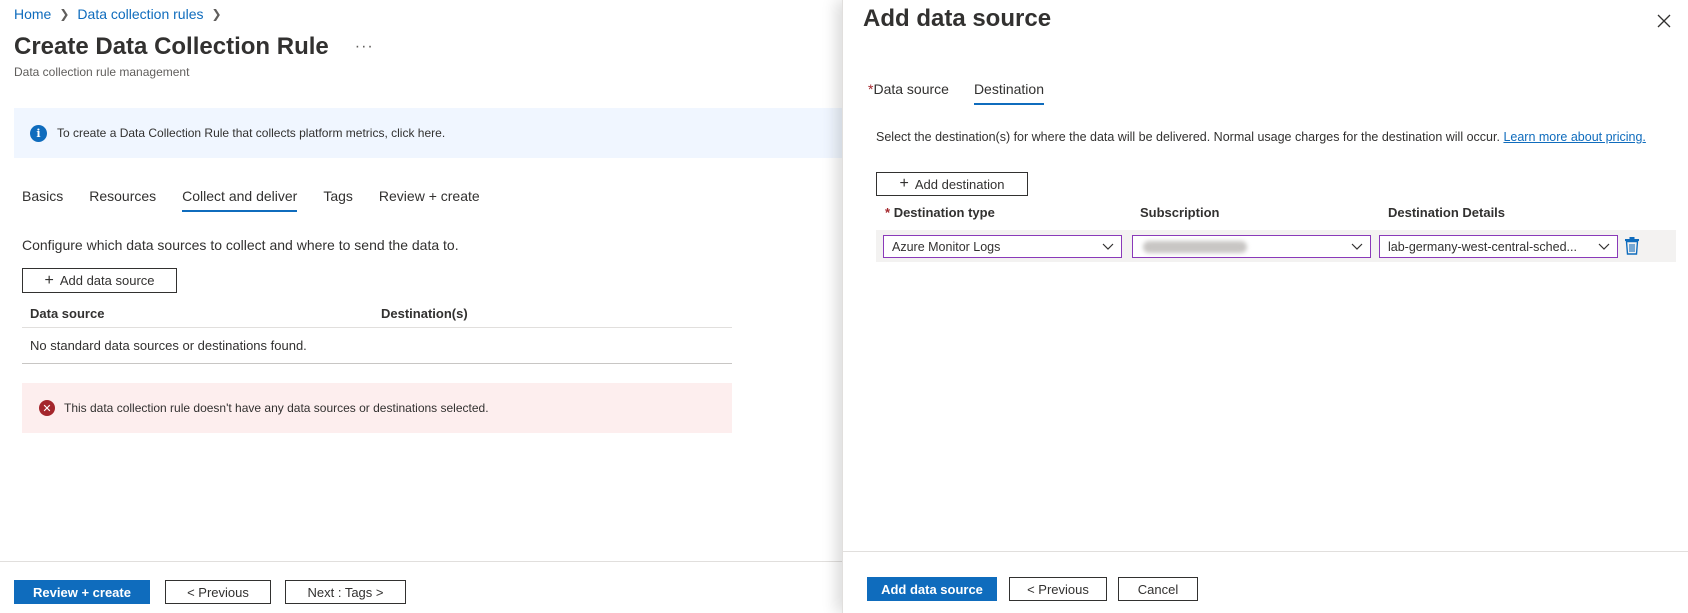 Image resolution: width=1688 pixels, height=613 pixels. I want to click on add-destination-button: + Add destination, so click(952, 184).